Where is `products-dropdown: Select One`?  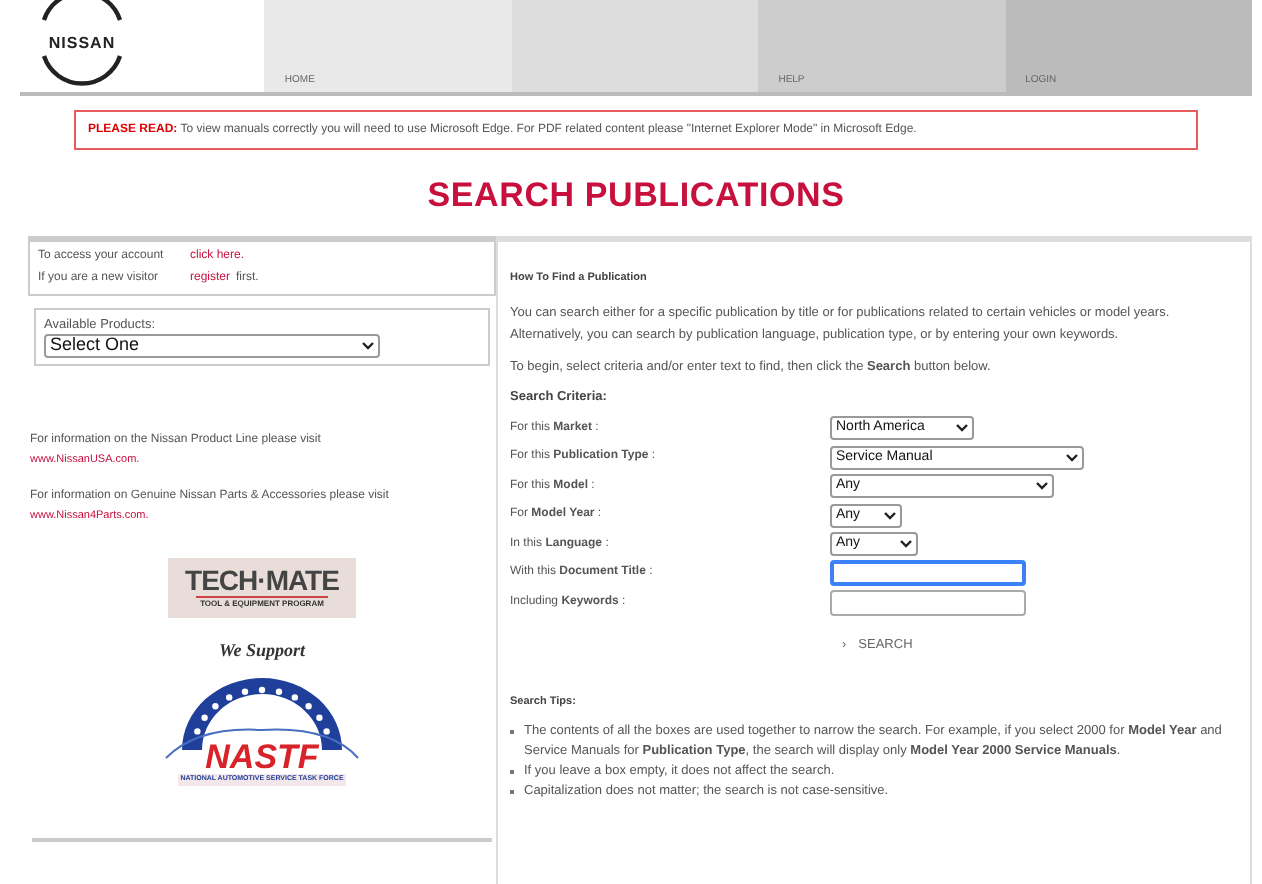 products-dropdown: Select One is located at coordinates (212, 346).